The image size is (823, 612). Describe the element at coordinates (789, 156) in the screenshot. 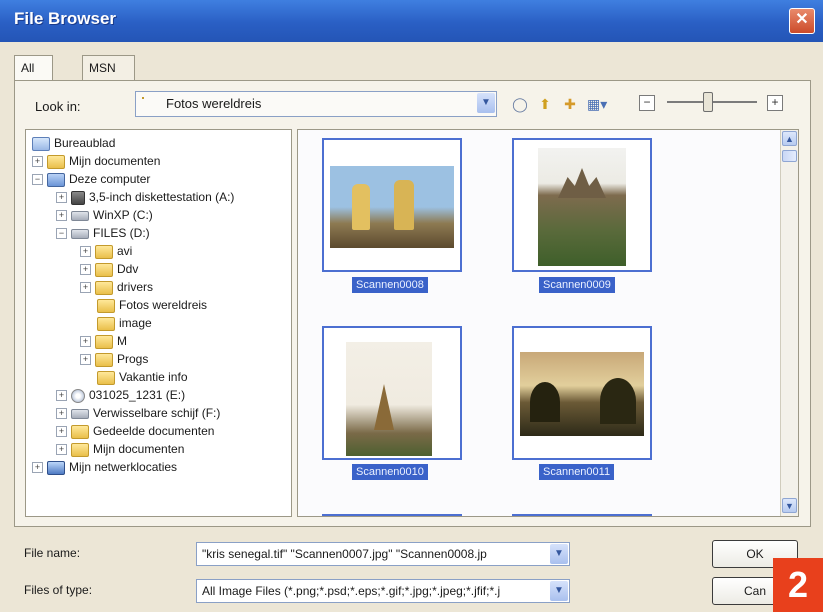

I see `scroll-thumb` at that location.